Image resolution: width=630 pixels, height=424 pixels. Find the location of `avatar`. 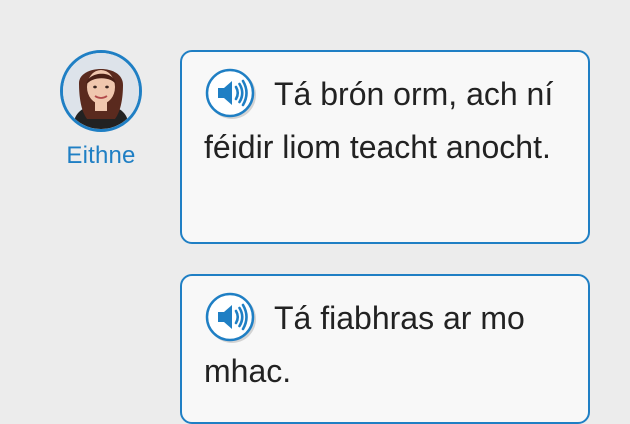

avatar is located at coordinates (101, 91).